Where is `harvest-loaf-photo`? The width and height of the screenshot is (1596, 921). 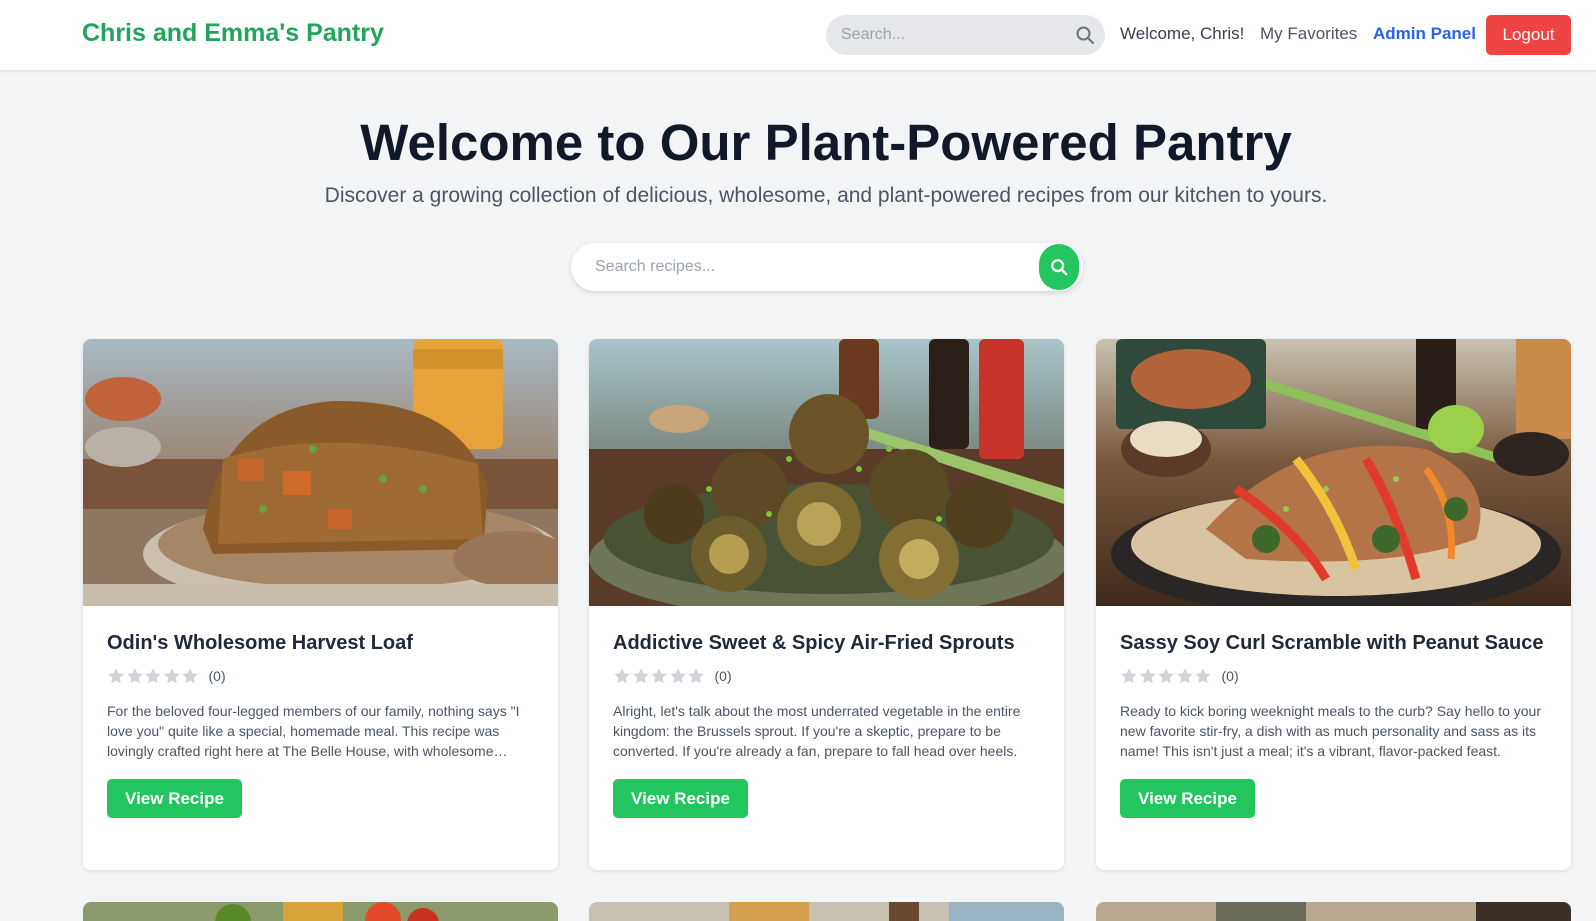
harvest-loaf-photo is located at coordinates (320, 472).